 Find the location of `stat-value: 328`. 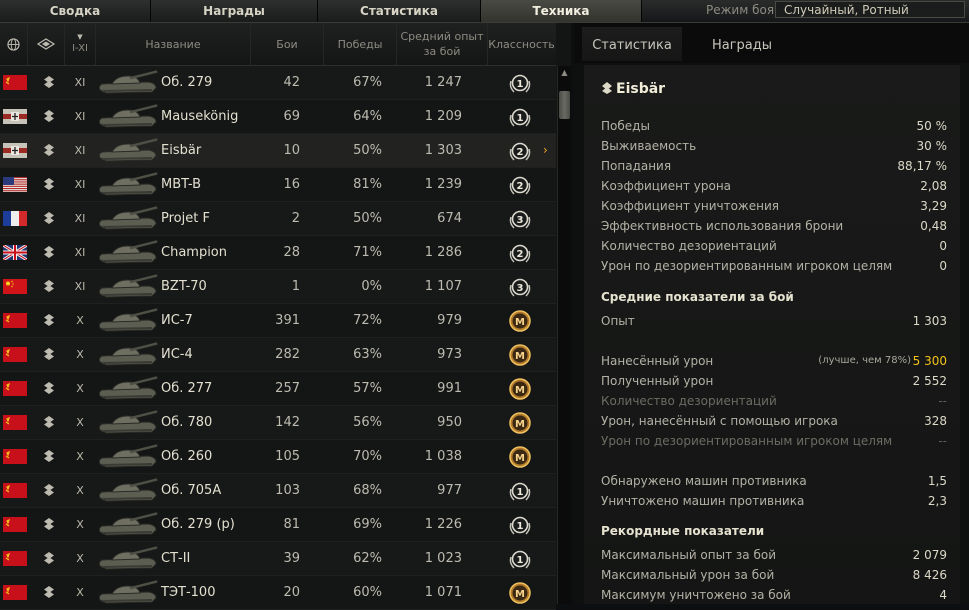

stat-value: 328 is located at coordinates (935, 421).